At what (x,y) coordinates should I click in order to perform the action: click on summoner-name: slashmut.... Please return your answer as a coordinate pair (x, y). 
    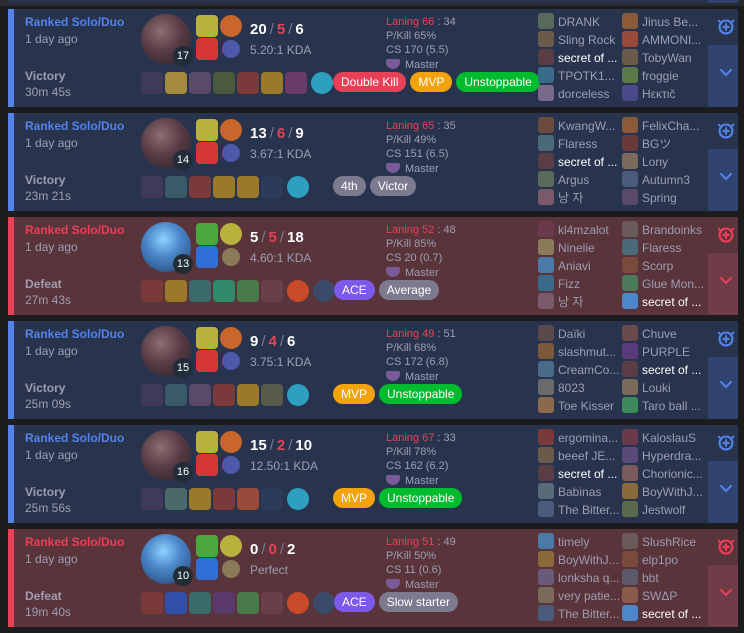
    Looking at the image, I should click on (587, 352).